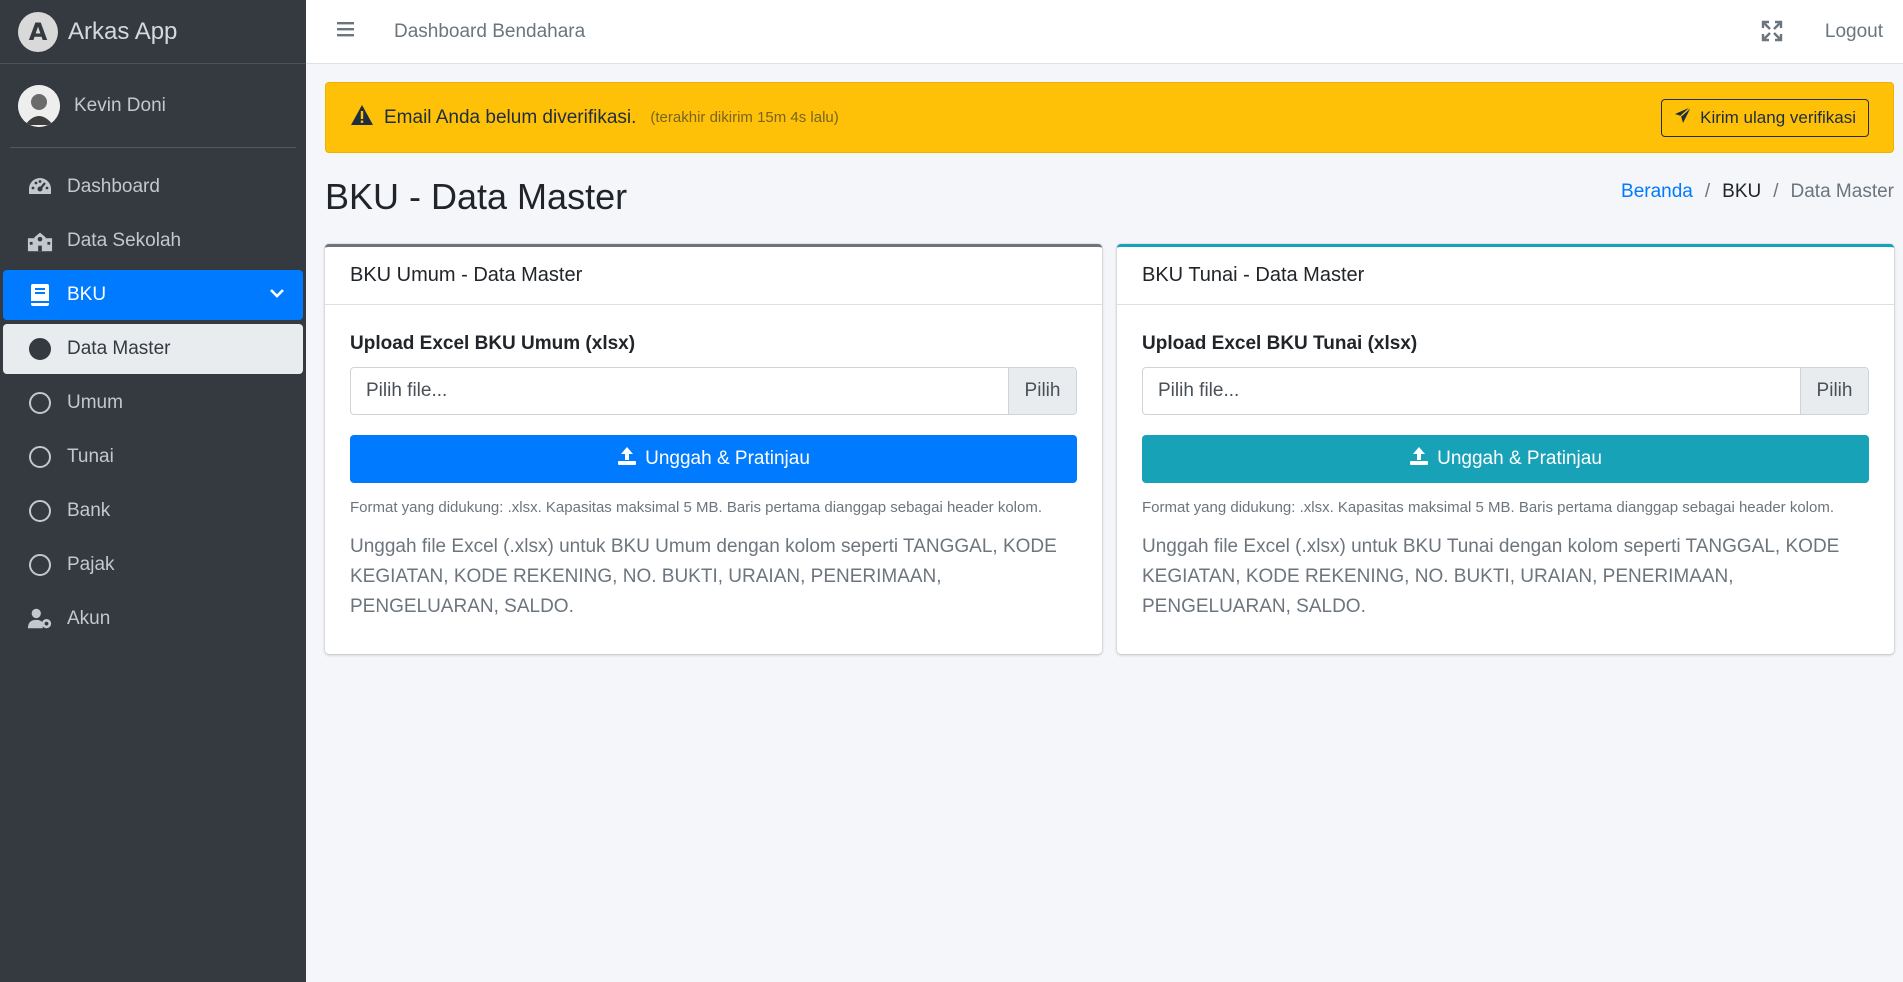 Image resolution: width=1903 pixels, height=982 pixels. What do you see at coordinates (1505, 276) in the screenshot?
I see `card-title: BKU Tunai - Data Master` at bounding box center [1505, 276].